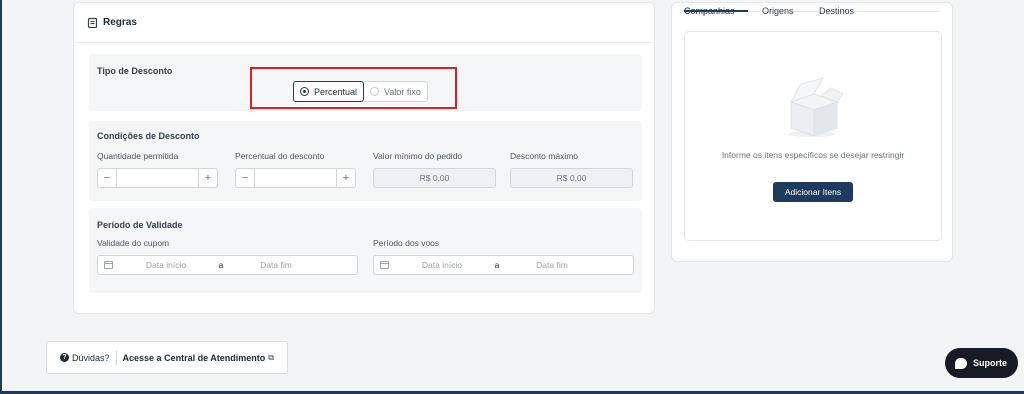 Image resolution: width=1024 pixels, height=394 pixels. I want to click on discount-type-label: Tipo de Desconto, so click(135, 71).